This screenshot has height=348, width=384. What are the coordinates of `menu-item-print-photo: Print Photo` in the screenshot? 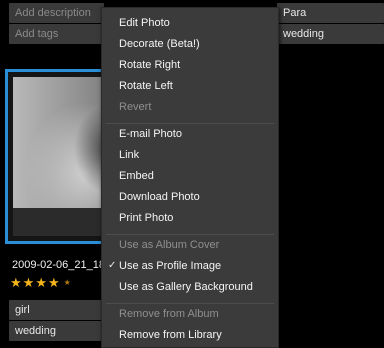 It's located at (190, 218).